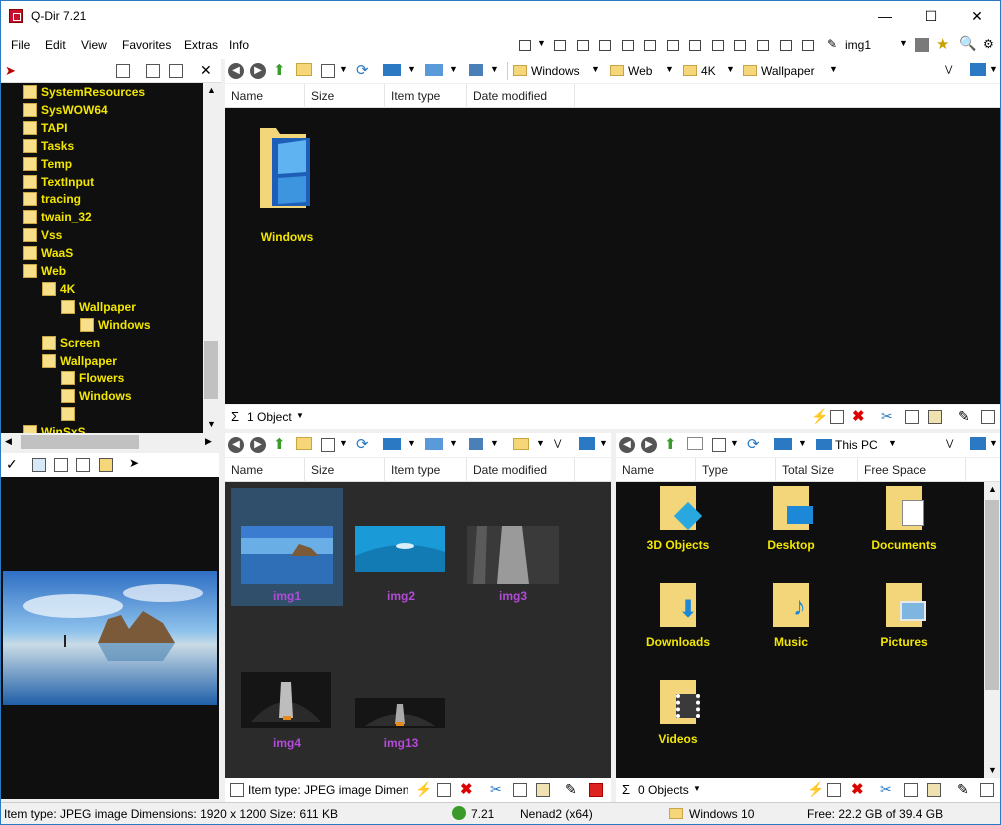 Image resolution: width=1001 pixels, height=825 pixels. Describe the element at coordinates (791, 618) in the screenshot. I see `folder-item-music: ♪ Music` at that location.